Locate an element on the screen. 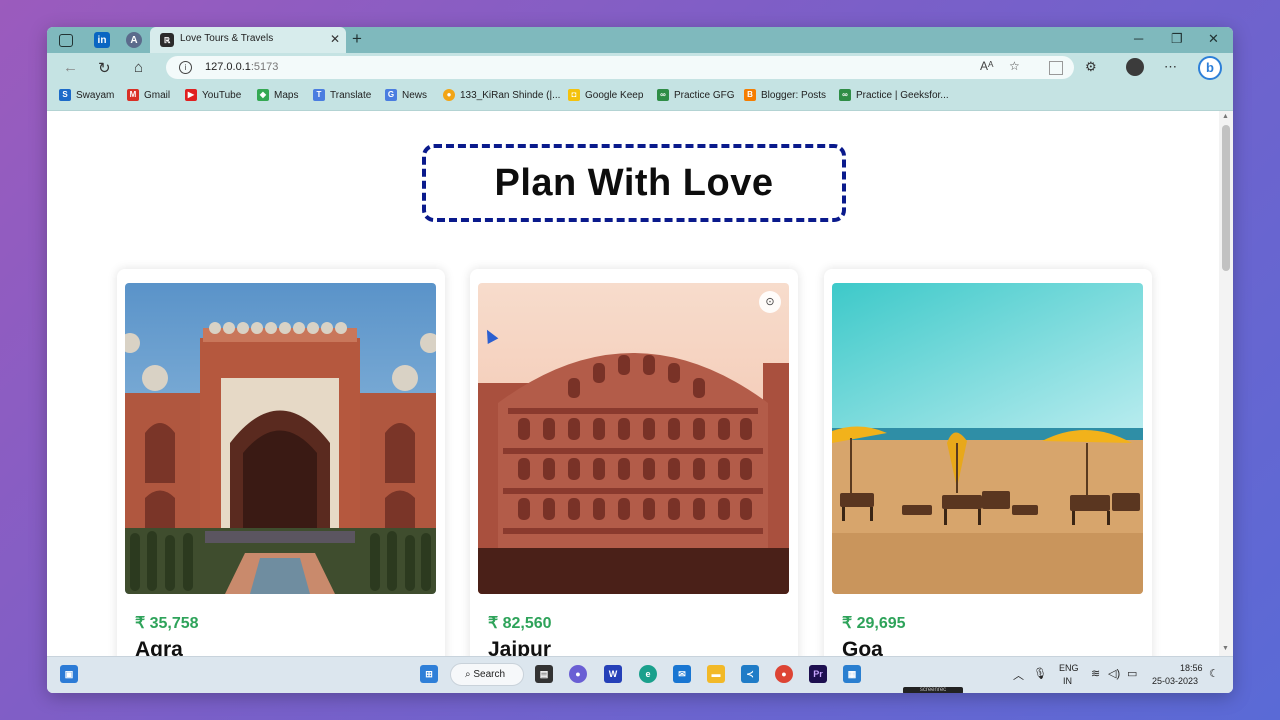 The image size is (1280, 720). premiere-icon: Pr is located at coordinates (818, 674).